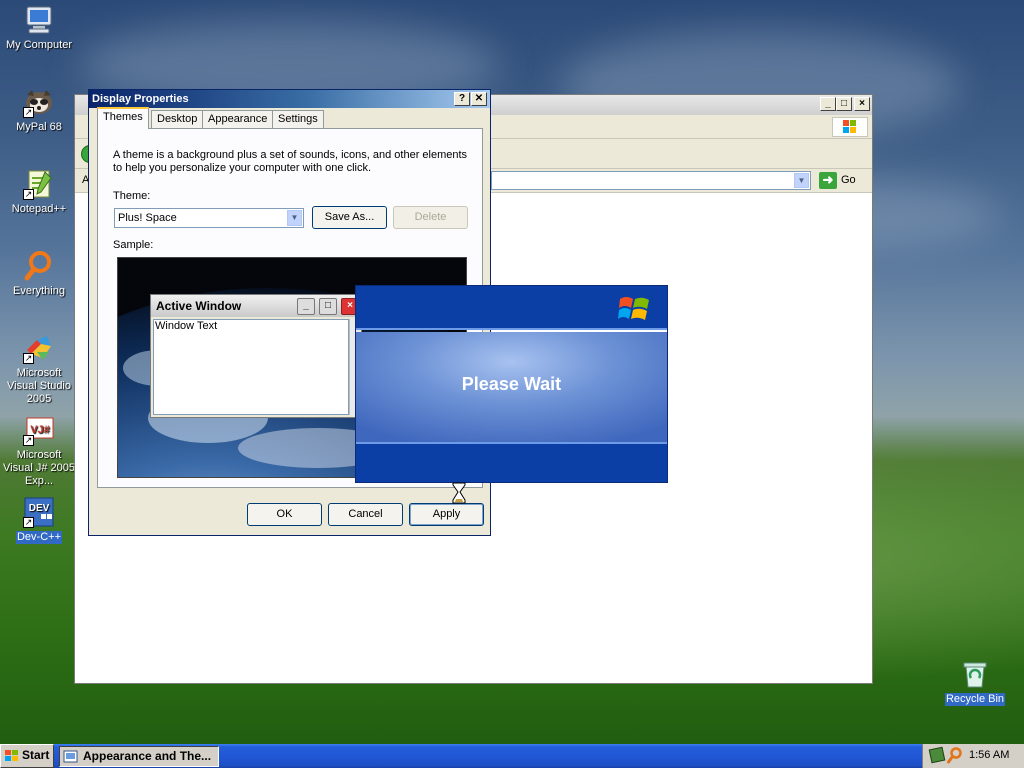 This screenshot has height=768, width=1024. Describe the element at coordinates (989, 755) in the screenshot. I see `taskbar-clock: 1:56 AM` at that location.